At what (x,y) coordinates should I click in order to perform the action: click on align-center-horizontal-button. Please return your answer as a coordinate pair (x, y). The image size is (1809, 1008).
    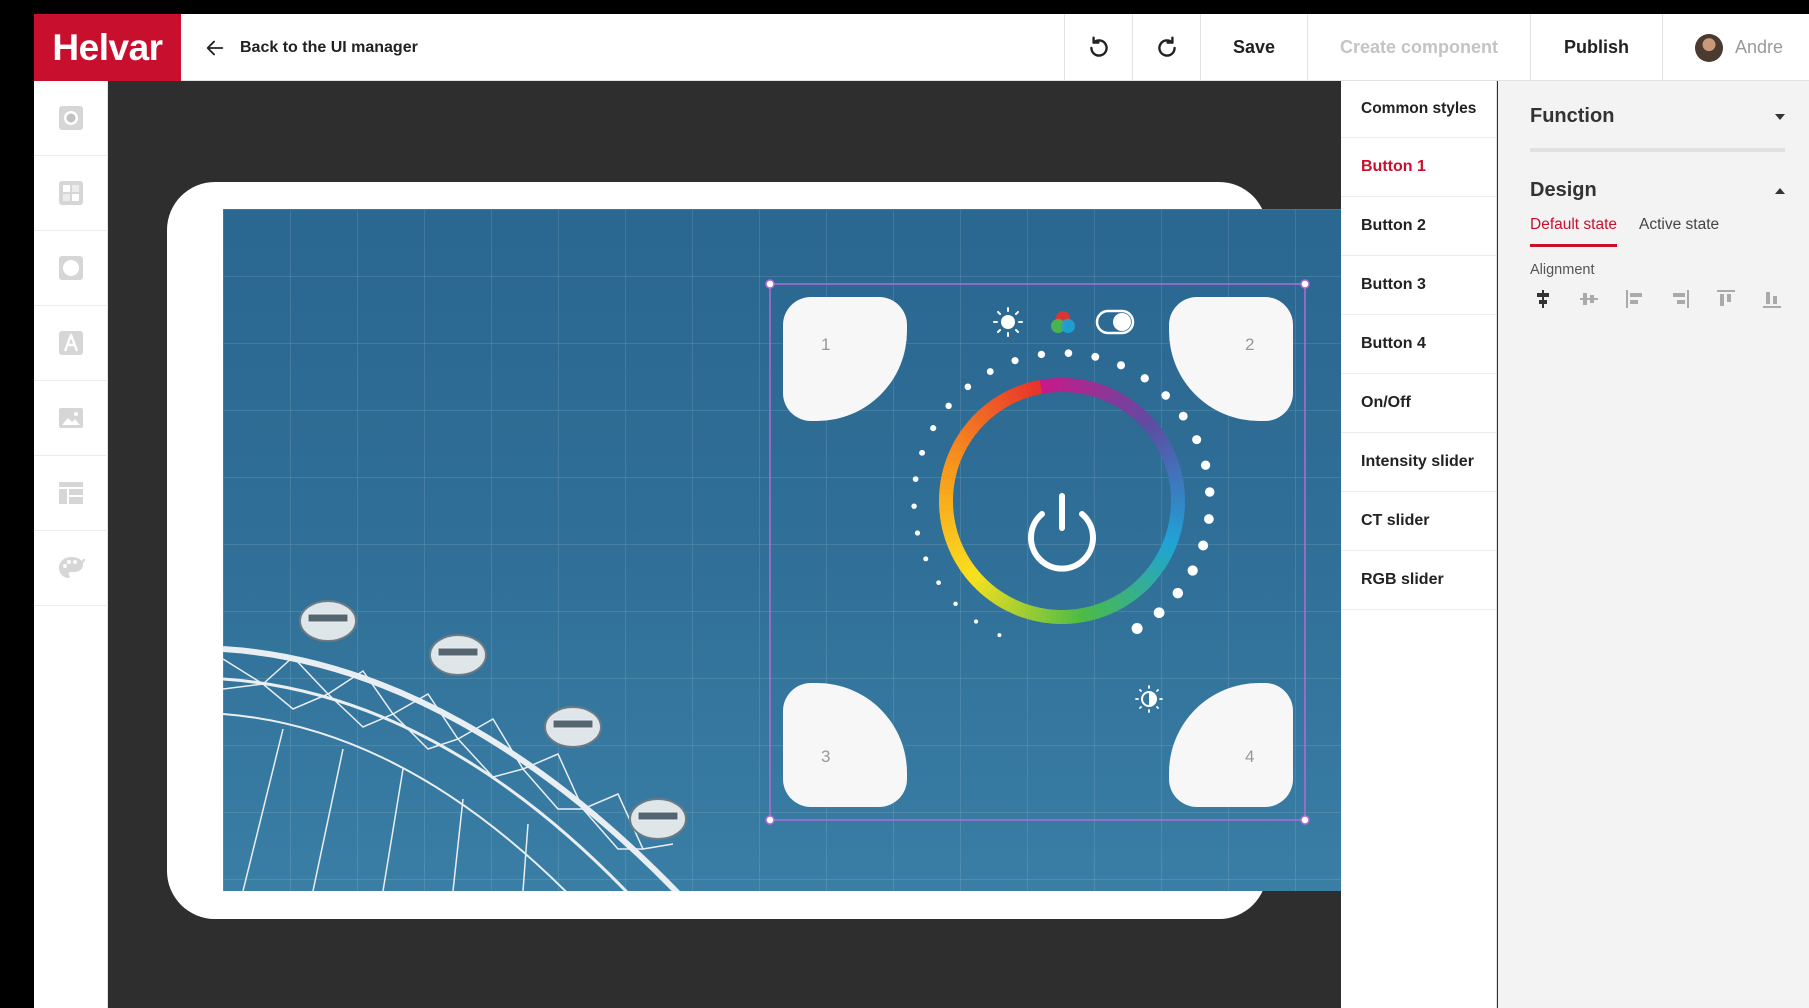
    Looking at the image, I should click on (1543, 299).